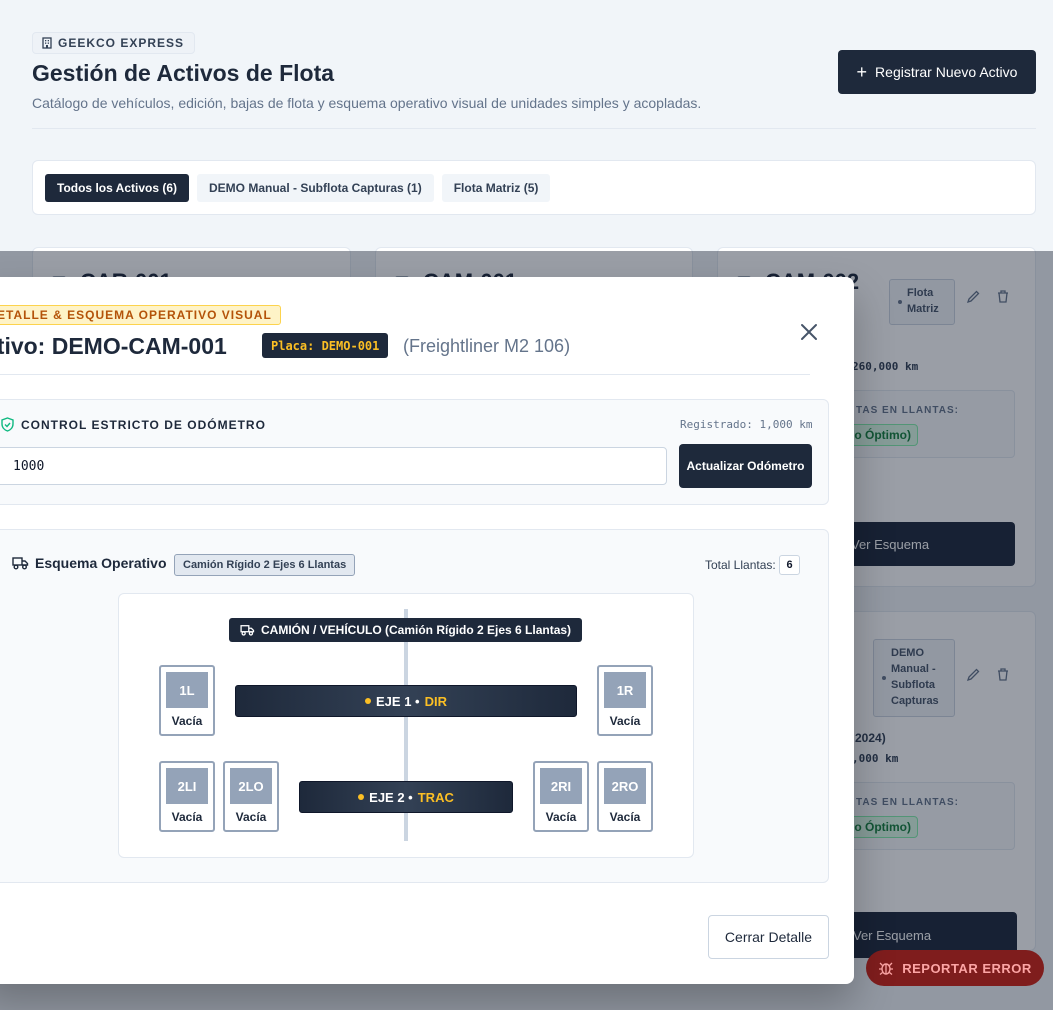  What do you see at coordinates (265, 565) in the screenshot?
I see `vehicle-type-tag: Camión Rígido 2 Ejes 6 Llantas` at bounding box center [265, 565].